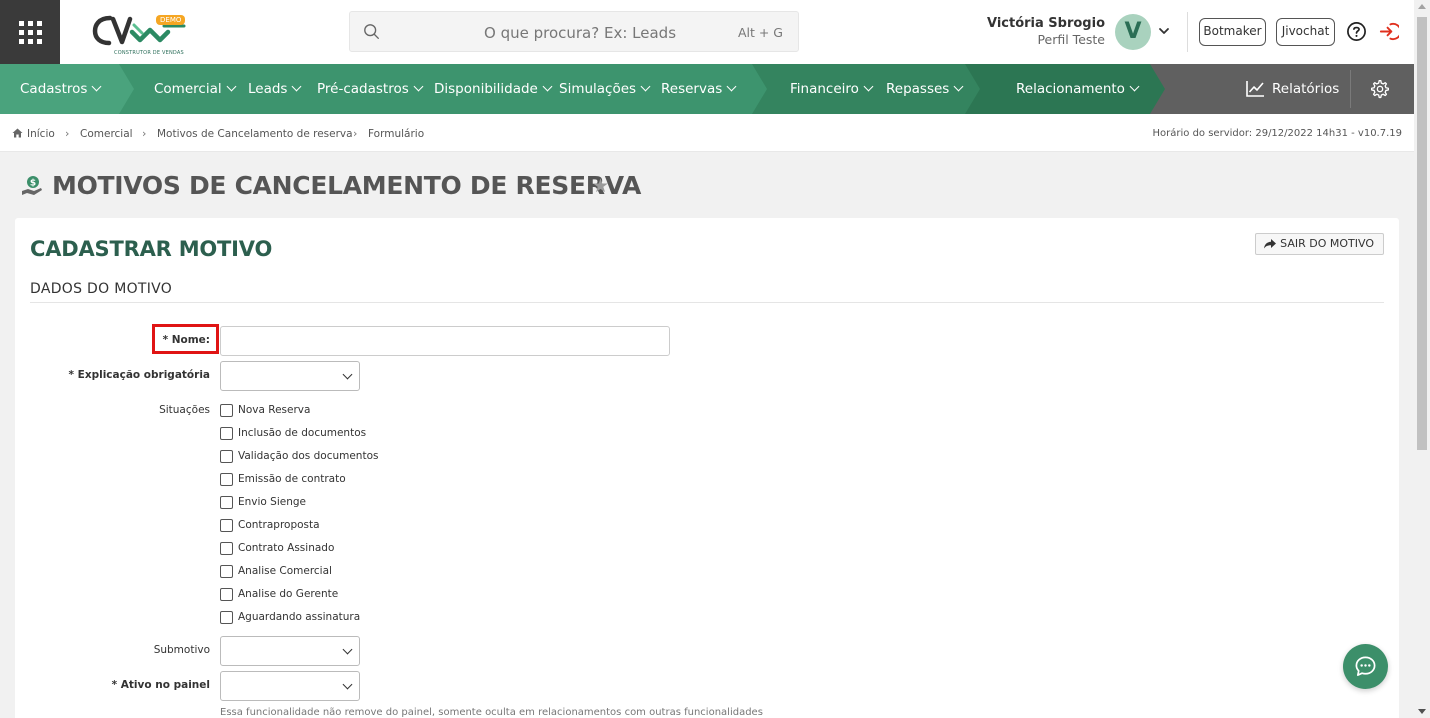 The height and width of the screenshot is (718, 1430). What do you see at coordinates (290, 376) in the screenshot?
I see `explicacao-select` at bounding box center [290, 376].